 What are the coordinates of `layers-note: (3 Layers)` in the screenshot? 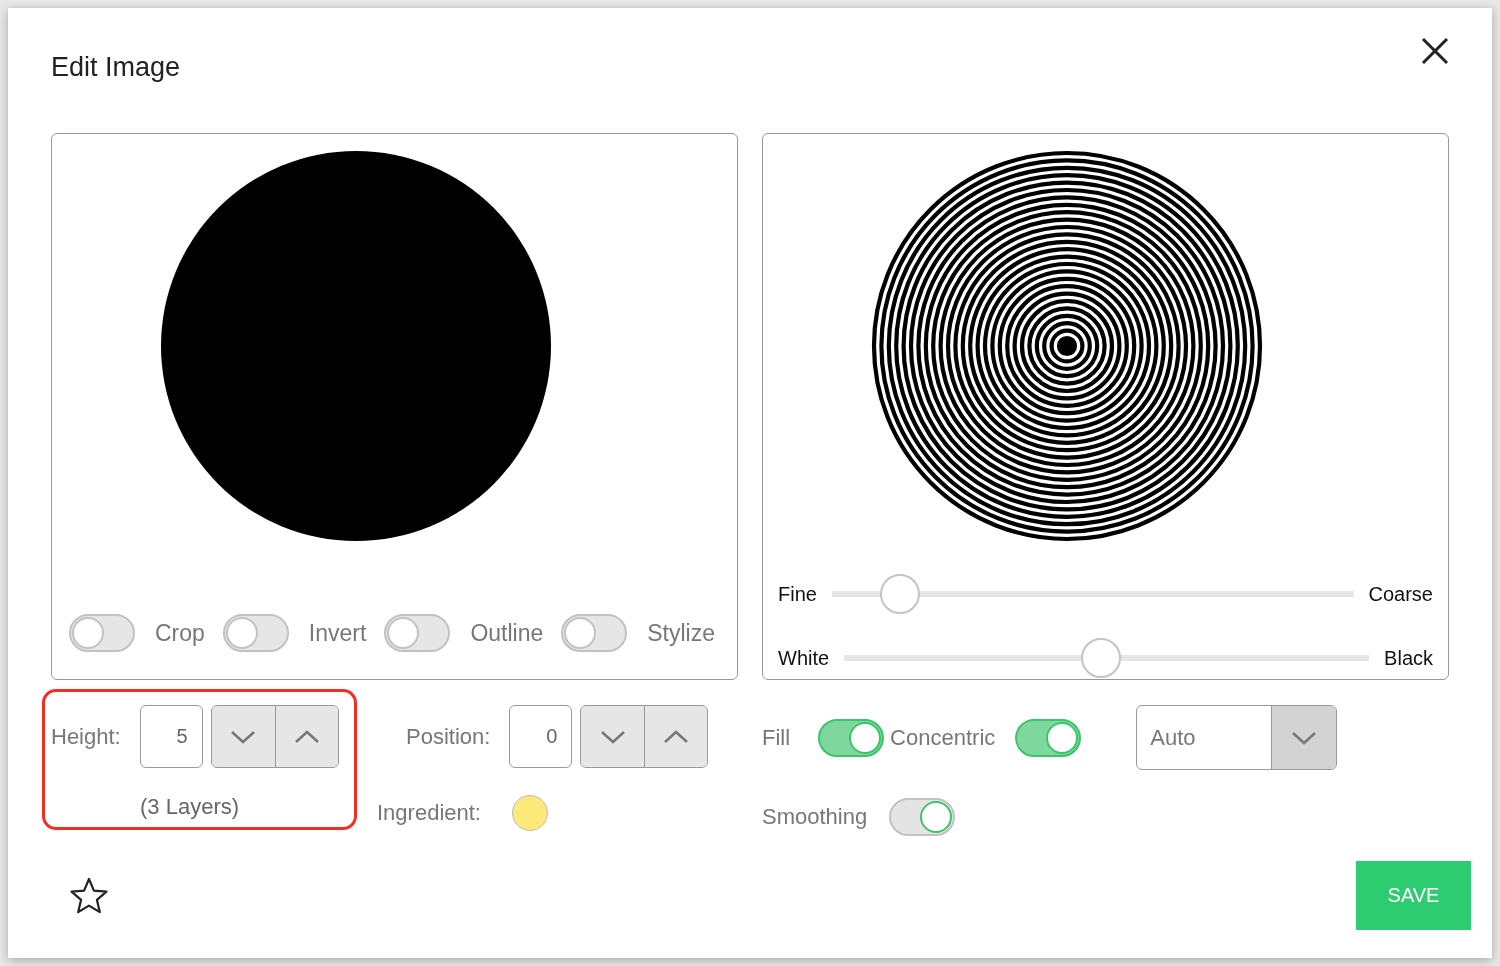 It's located at (190, 807).